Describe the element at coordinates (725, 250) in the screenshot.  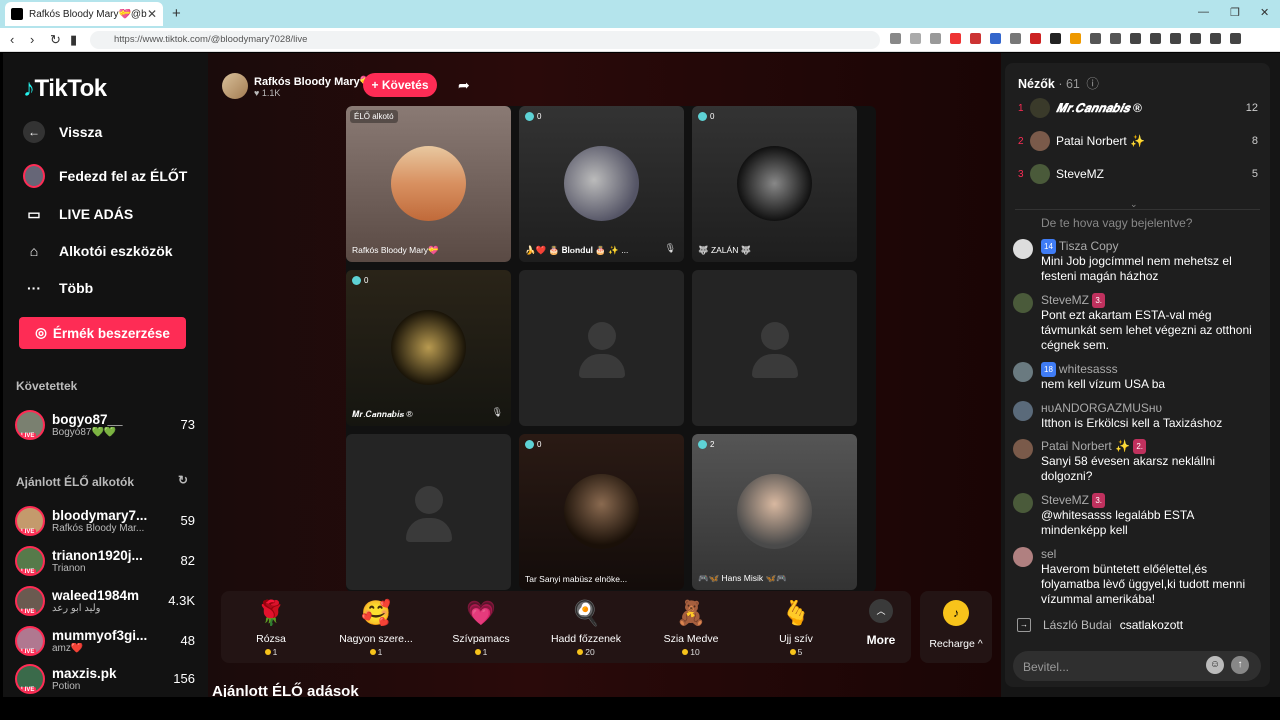
I see `guest-name: 🐺 ZALÁN 🐺` at that location.